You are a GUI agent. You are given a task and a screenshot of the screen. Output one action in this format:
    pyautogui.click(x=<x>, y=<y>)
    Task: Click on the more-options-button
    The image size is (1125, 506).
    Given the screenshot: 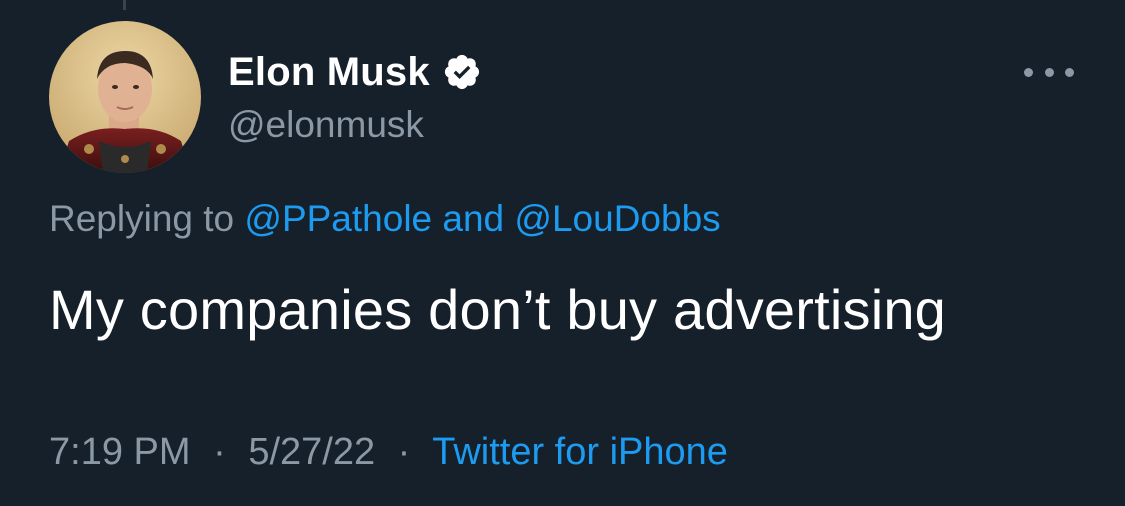 What is the action you would take?
    pyautogui.click(x=1049, y=72)
    